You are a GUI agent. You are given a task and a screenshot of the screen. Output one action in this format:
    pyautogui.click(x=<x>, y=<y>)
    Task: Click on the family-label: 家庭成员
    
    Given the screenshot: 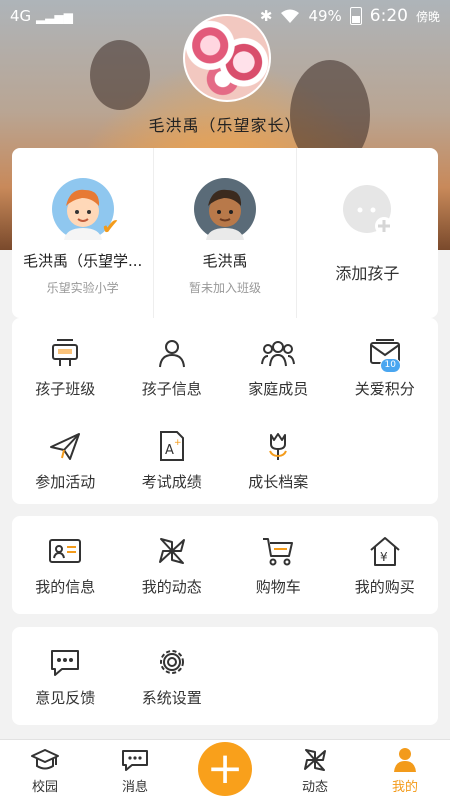 What is the action you would take?
    pyautogui.click(x=278, y=389)
    